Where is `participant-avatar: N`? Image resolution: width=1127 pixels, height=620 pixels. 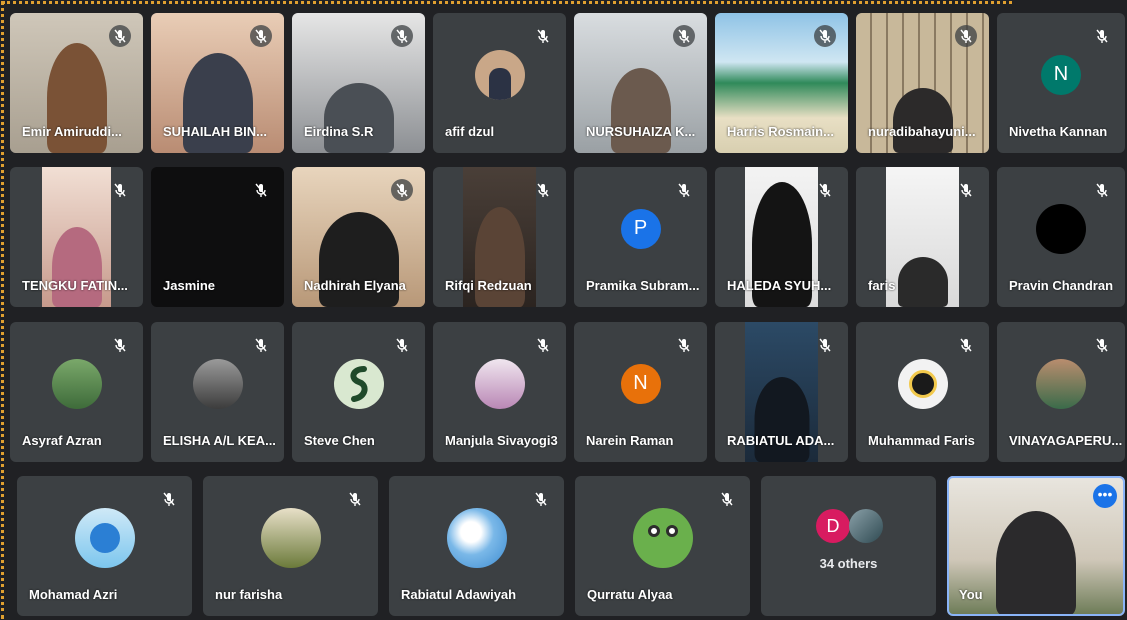
participant-avatar: N is located at coordinates (640, 383).